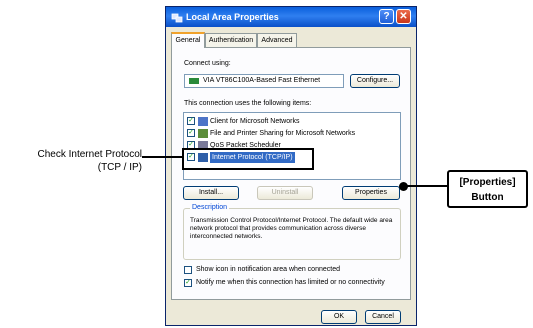 This screenshot has height=328, width=533. What do you see at coordinates (71, 161) in the screenshot?
I see `check-tcpip-callout: Check Internet Protocol (TCP / IP)` at bounding box center [71, 161].